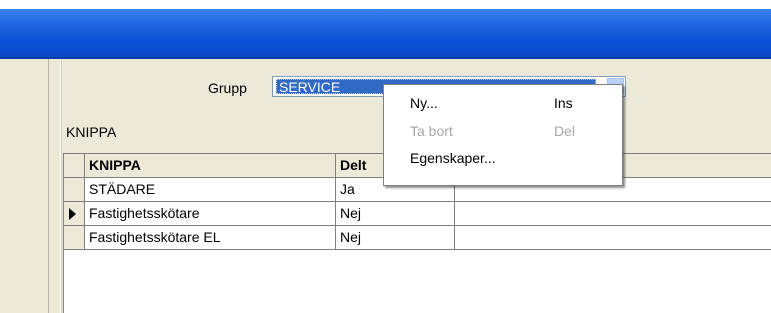  I want to click on group-label: Grupp, so click(227, 88).